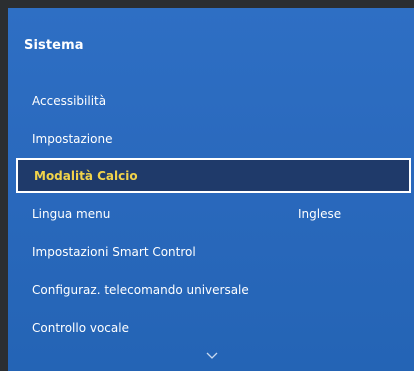 The height and width of the screenshot is (371, 414). Describe the element at coordinates (80, 328) in the screenshot. I see `menu-item-label: Controllo vocale` at that location.